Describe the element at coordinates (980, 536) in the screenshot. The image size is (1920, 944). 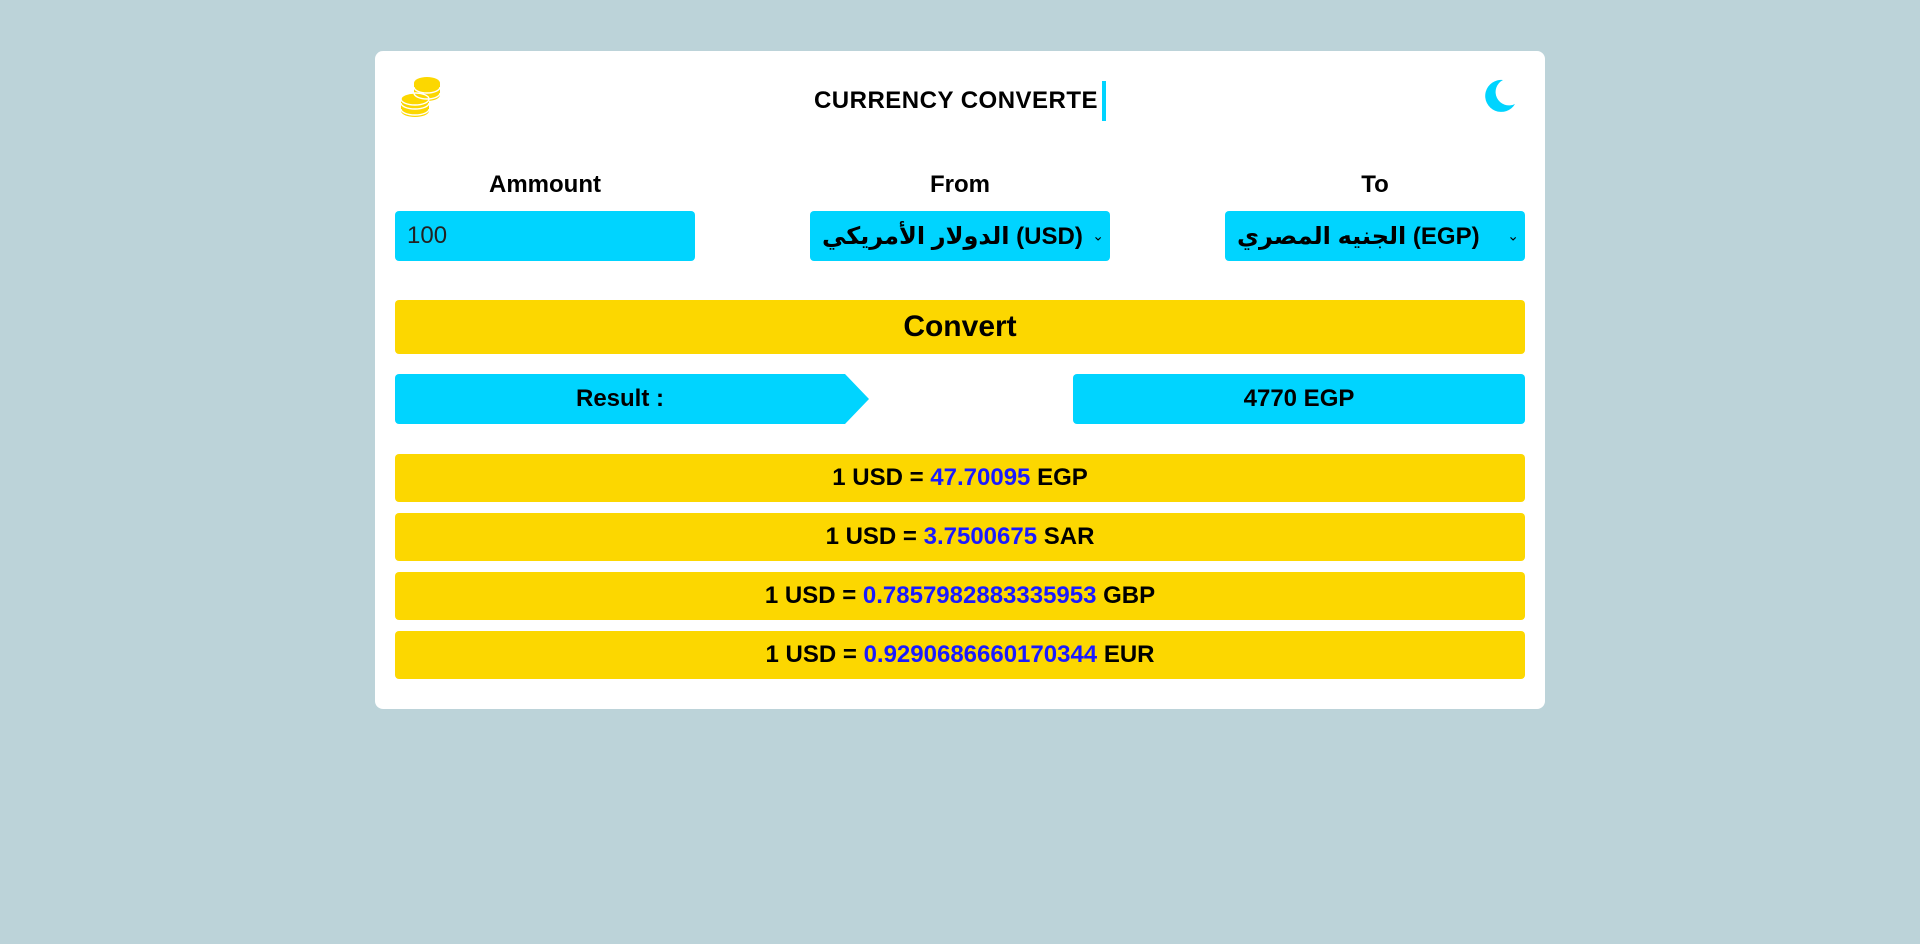
I see `rate-value: 3.7500675` at that location.